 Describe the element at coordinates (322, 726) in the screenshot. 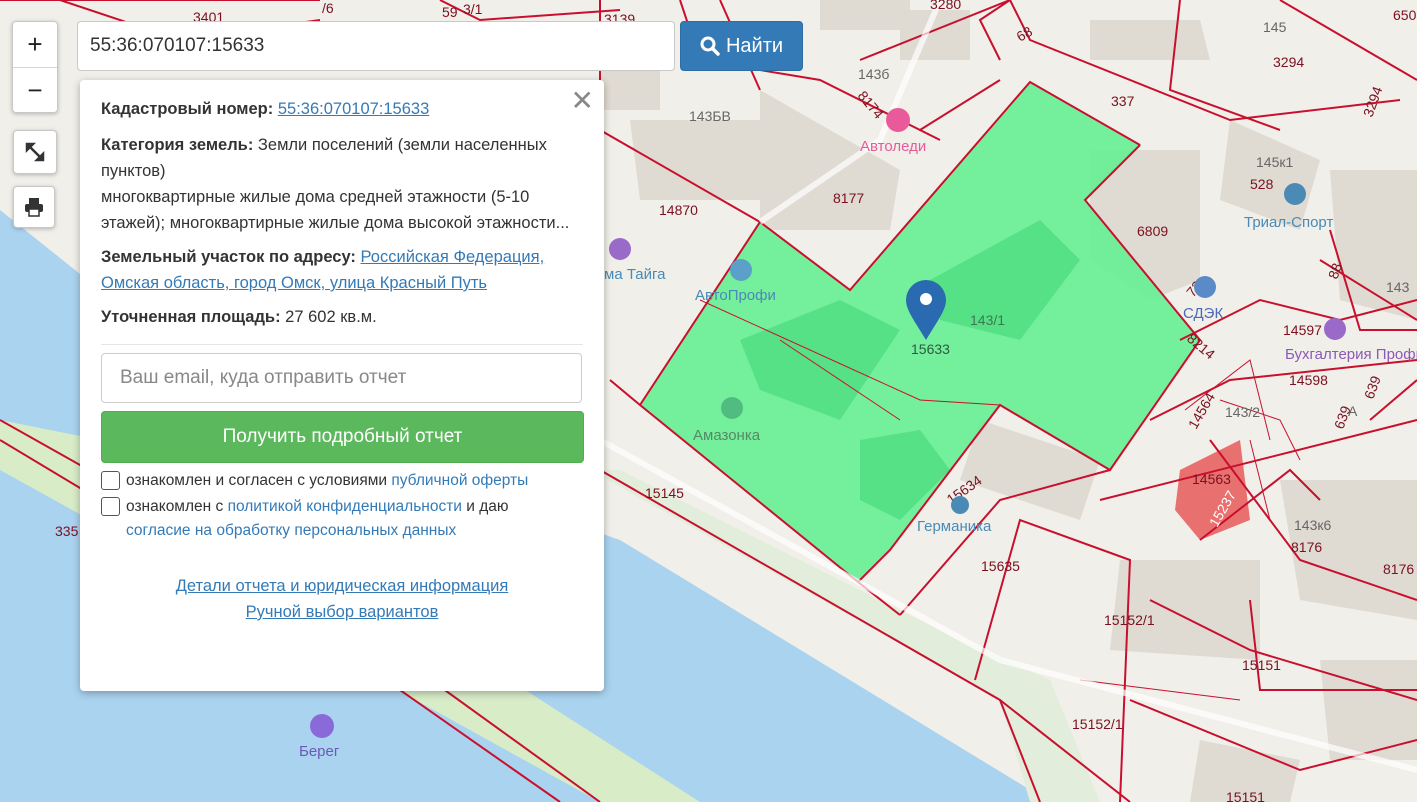

I see `park-icon` at that location.